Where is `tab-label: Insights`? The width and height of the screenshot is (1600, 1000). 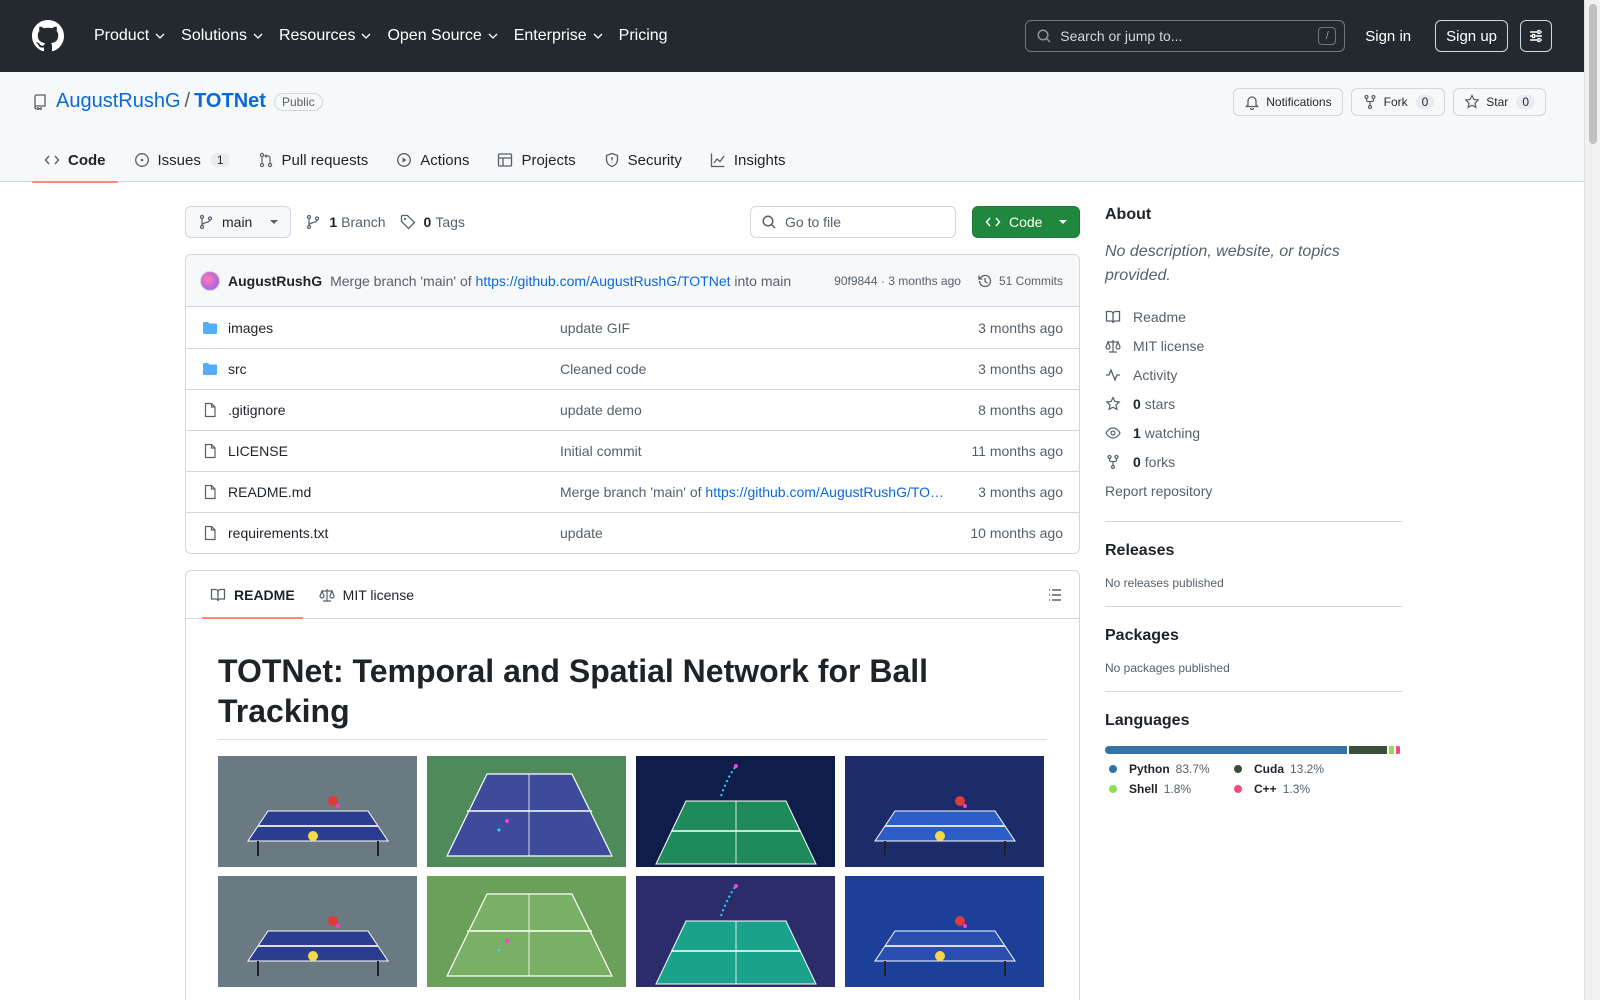
tab-label: Insights is located at coordinates (759, 160).